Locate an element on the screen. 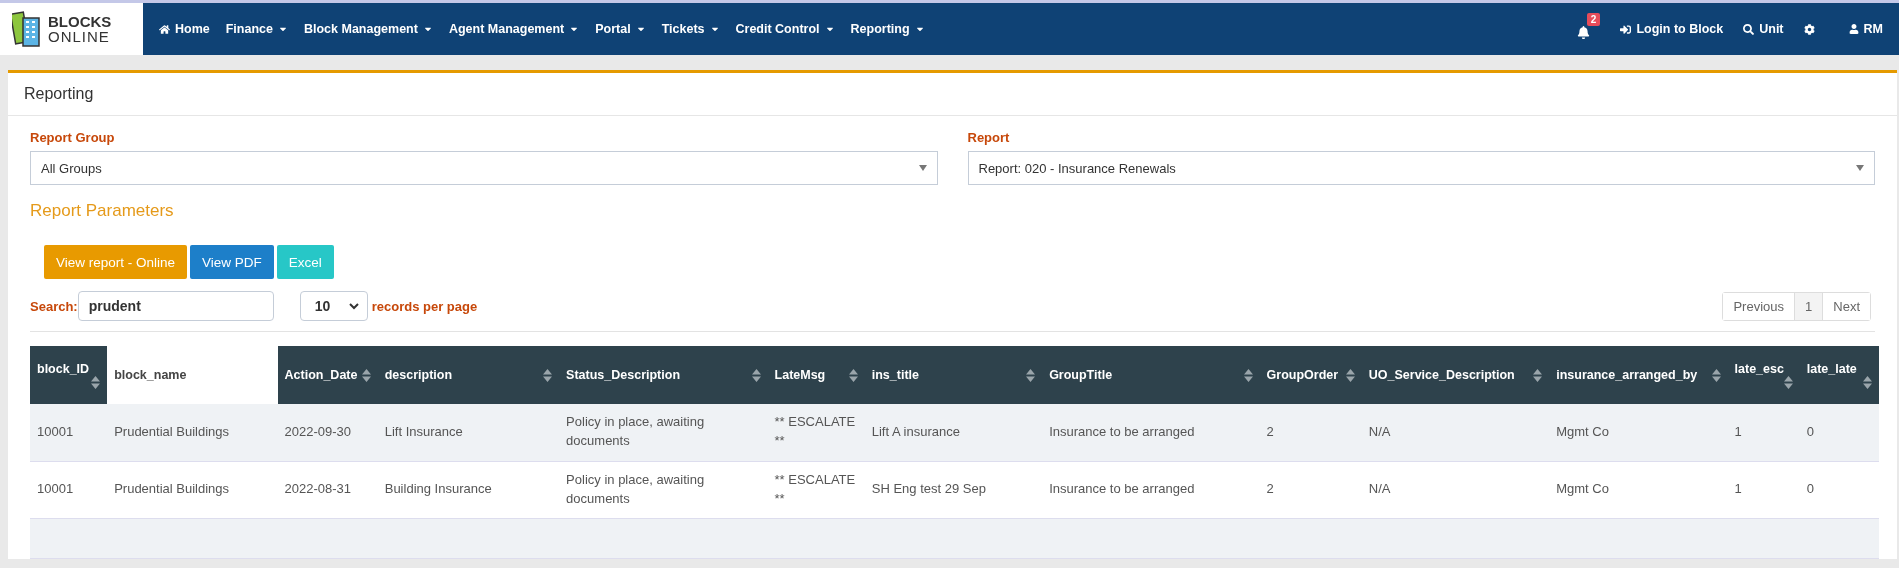 Image resolution: width=1899 pixels, height=568 pixels. column-header: block_name is located at coordinates (192, 375).